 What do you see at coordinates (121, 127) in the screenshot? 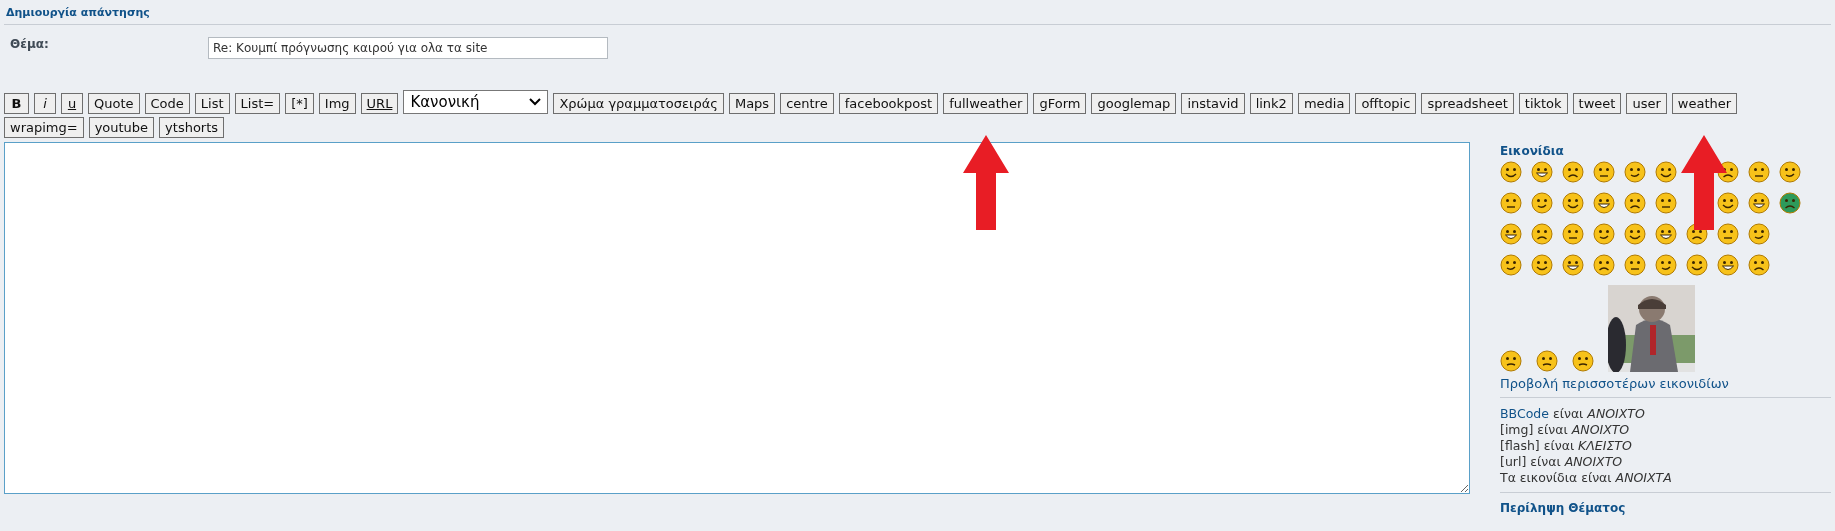
I see `toolbar-button: youtube` at bounding box center [121, 127].